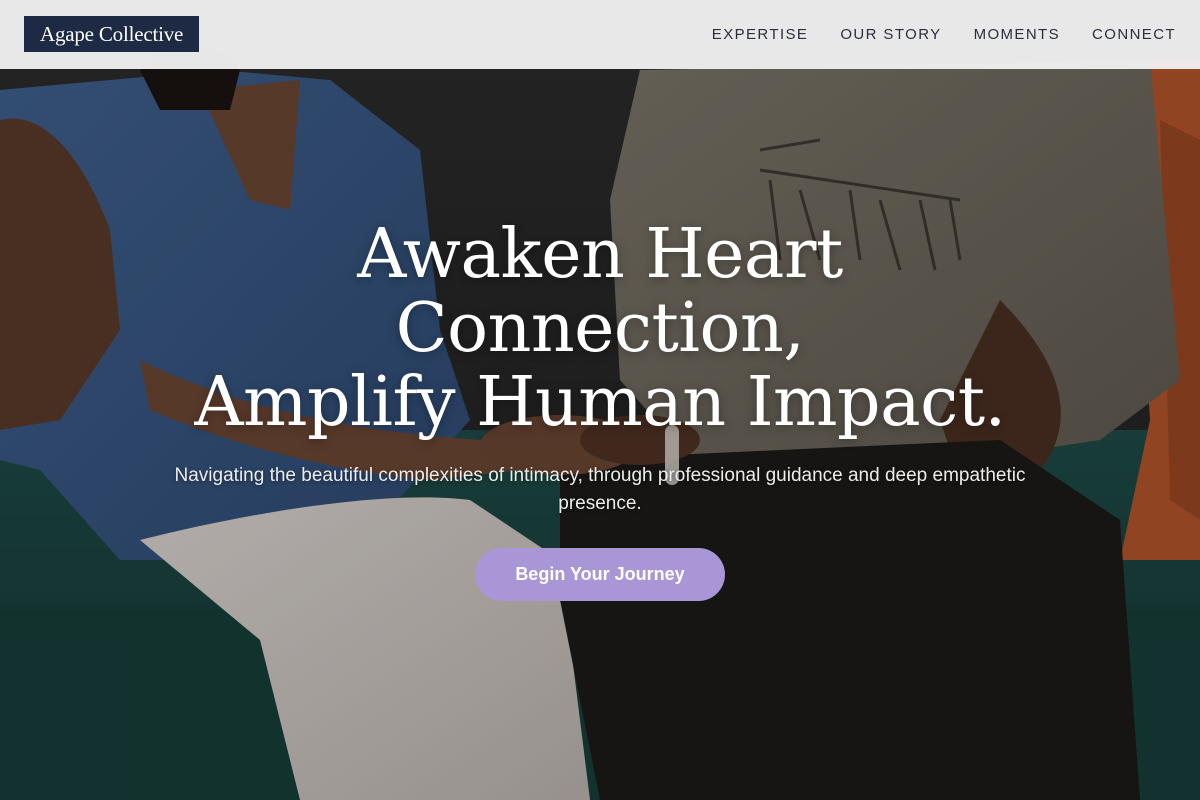 This screenshot has width=1200, height=800. What do you see at coordinates (944, 34) in the screenshot?
I see `main-nav: EXPERTISE OUR STORY MOMENTS CONNECT` at bounding box center [944, 34].